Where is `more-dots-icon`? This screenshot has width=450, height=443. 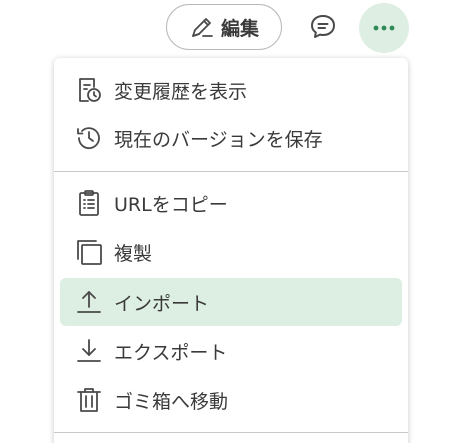
more-dots-icon is located at coordinates (384, 28).